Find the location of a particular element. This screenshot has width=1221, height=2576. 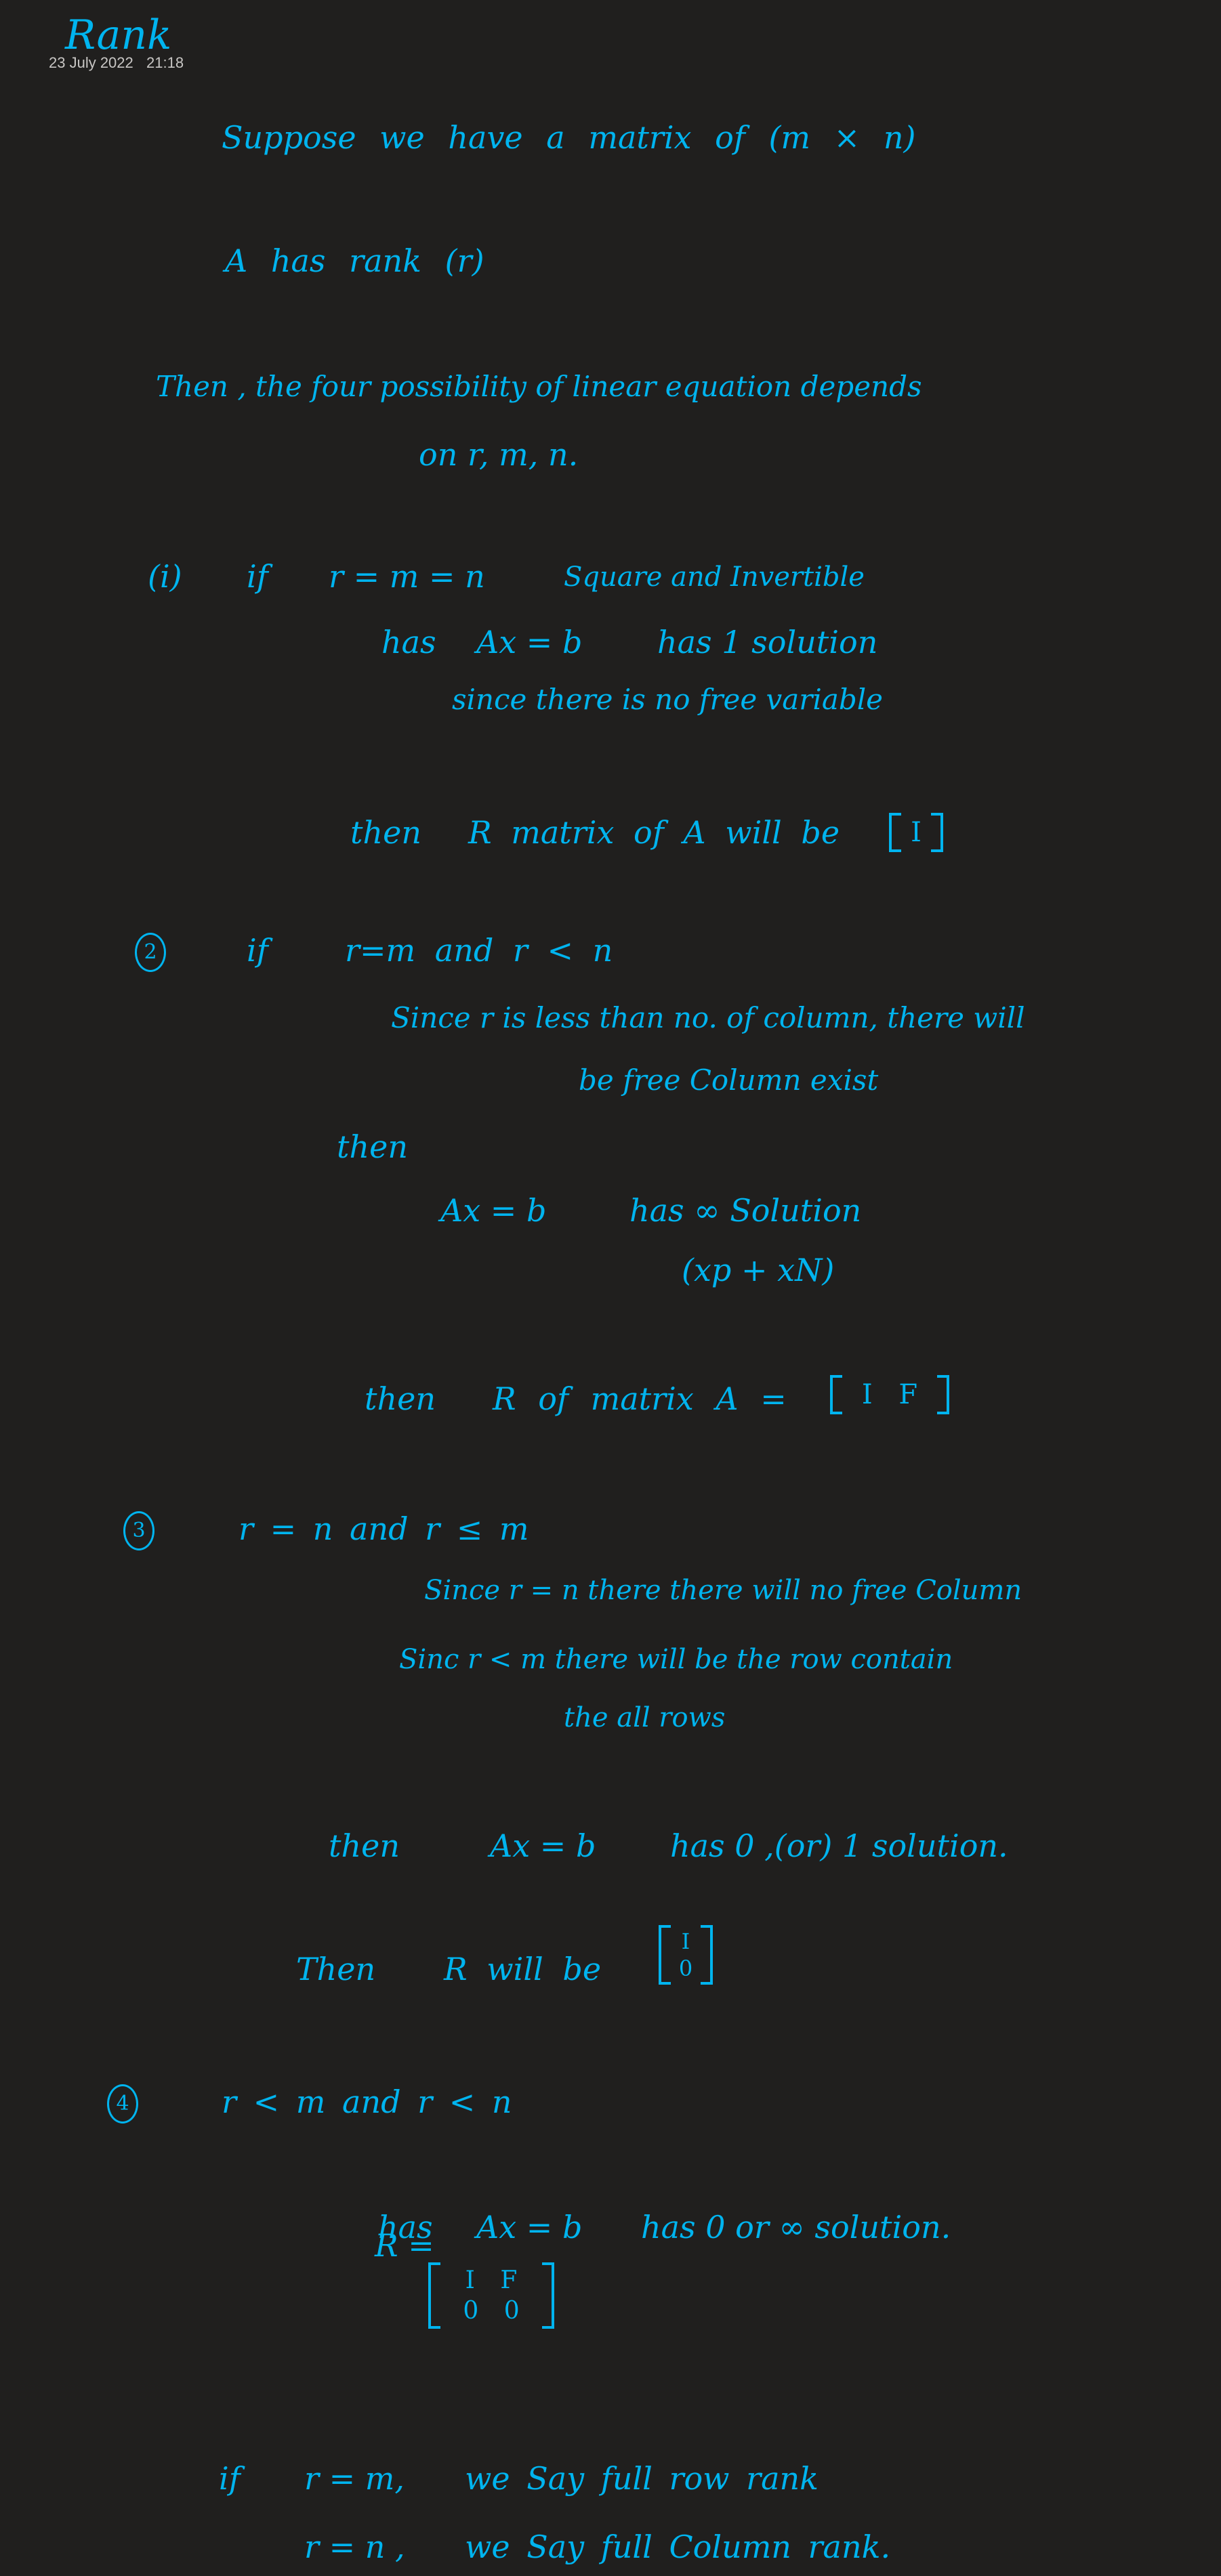

case-4-r-label: R = is located at coordinates (405, 2245).